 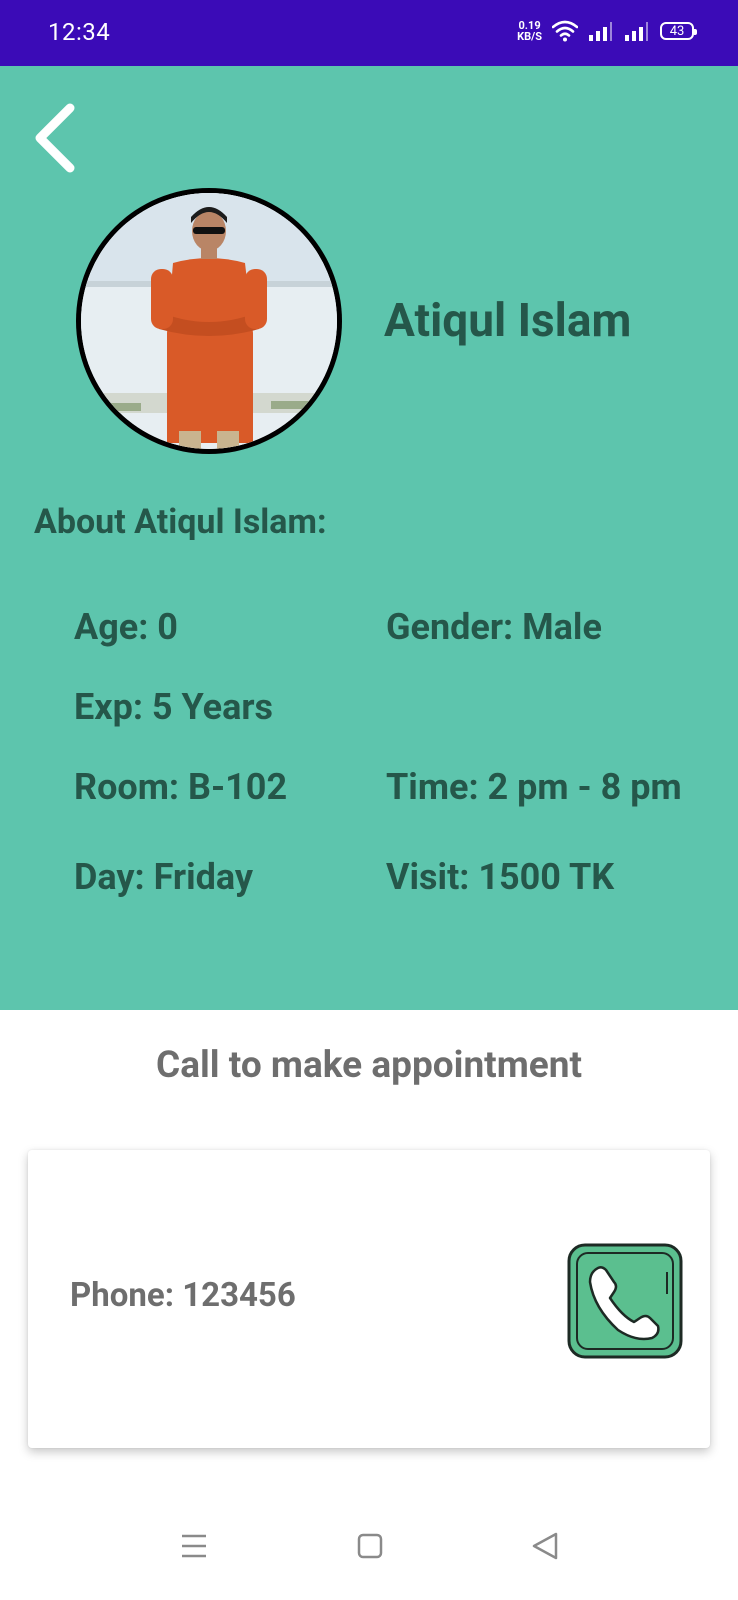 I want to click on network-speed: 0.19 KB/S, so click(x=529, y=31).